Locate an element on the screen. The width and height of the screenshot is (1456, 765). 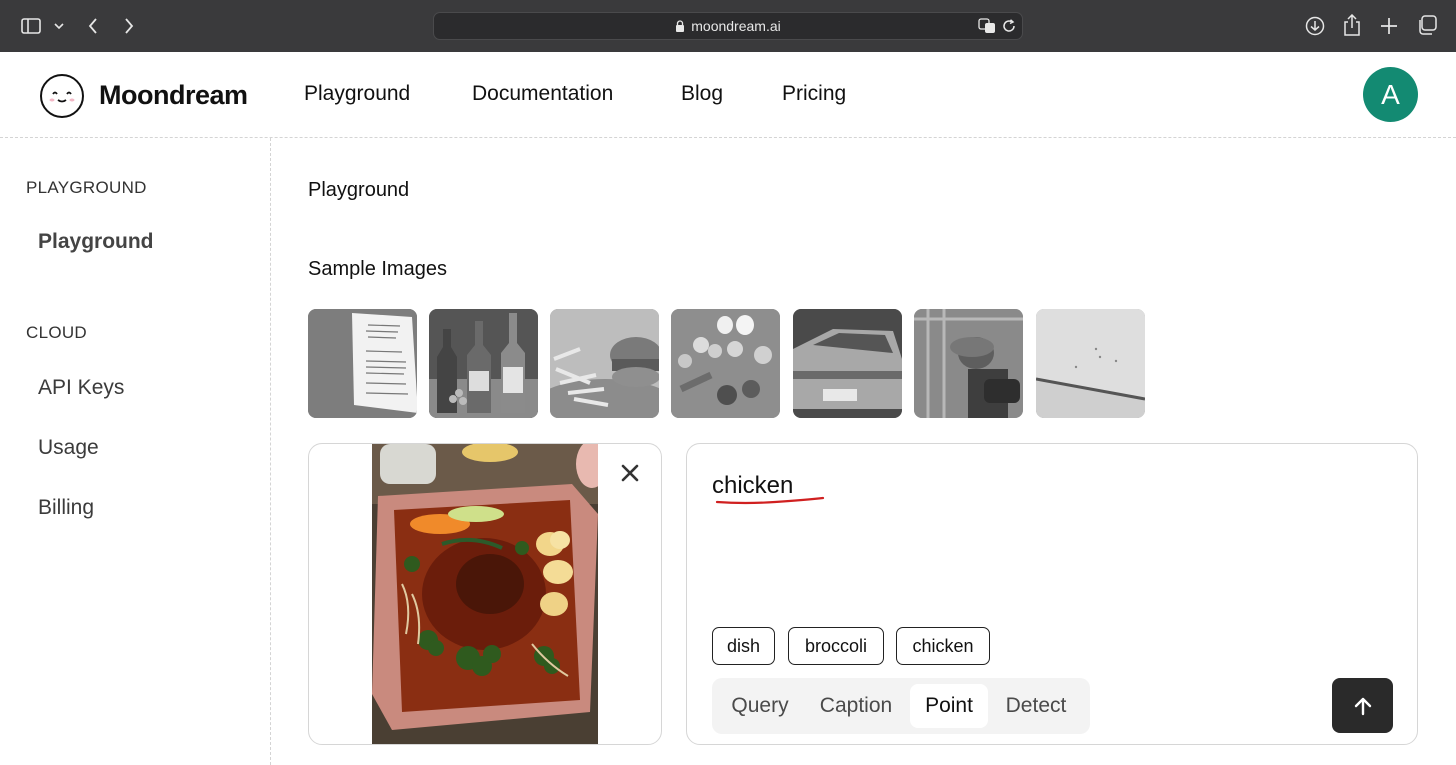
selected-food-image is located at coordinates (485, 594).